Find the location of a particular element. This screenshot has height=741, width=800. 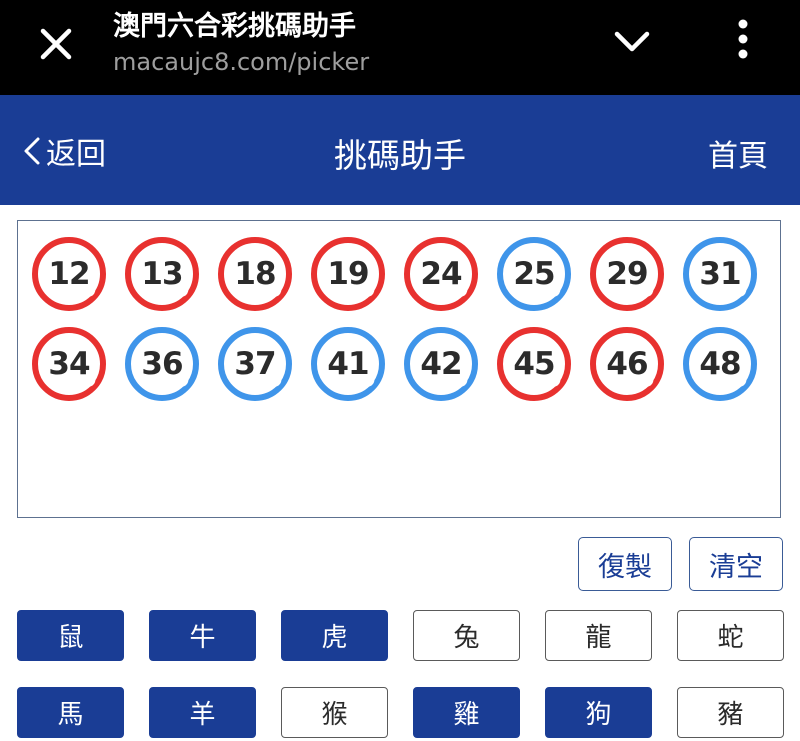

ball-number: 41 is located at coordinates (348, 364).